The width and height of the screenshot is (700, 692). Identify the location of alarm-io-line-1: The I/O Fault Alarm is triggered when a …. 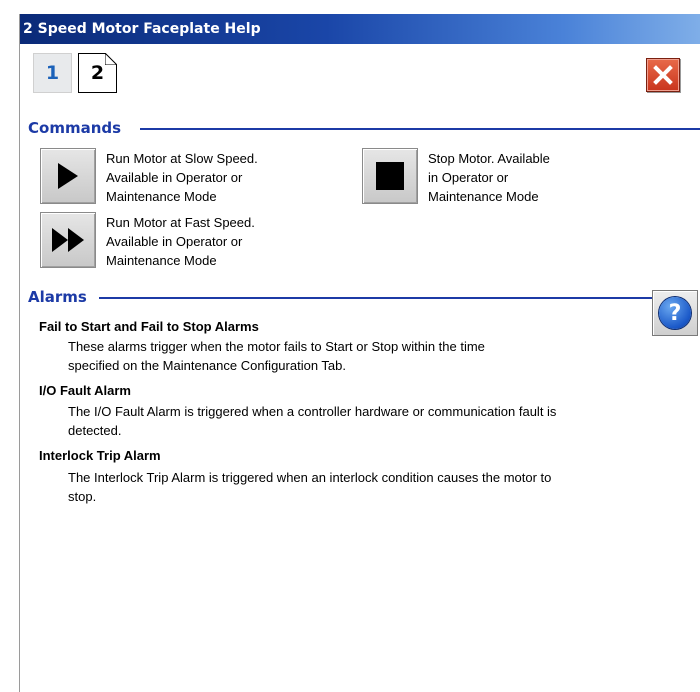
(312, 411).